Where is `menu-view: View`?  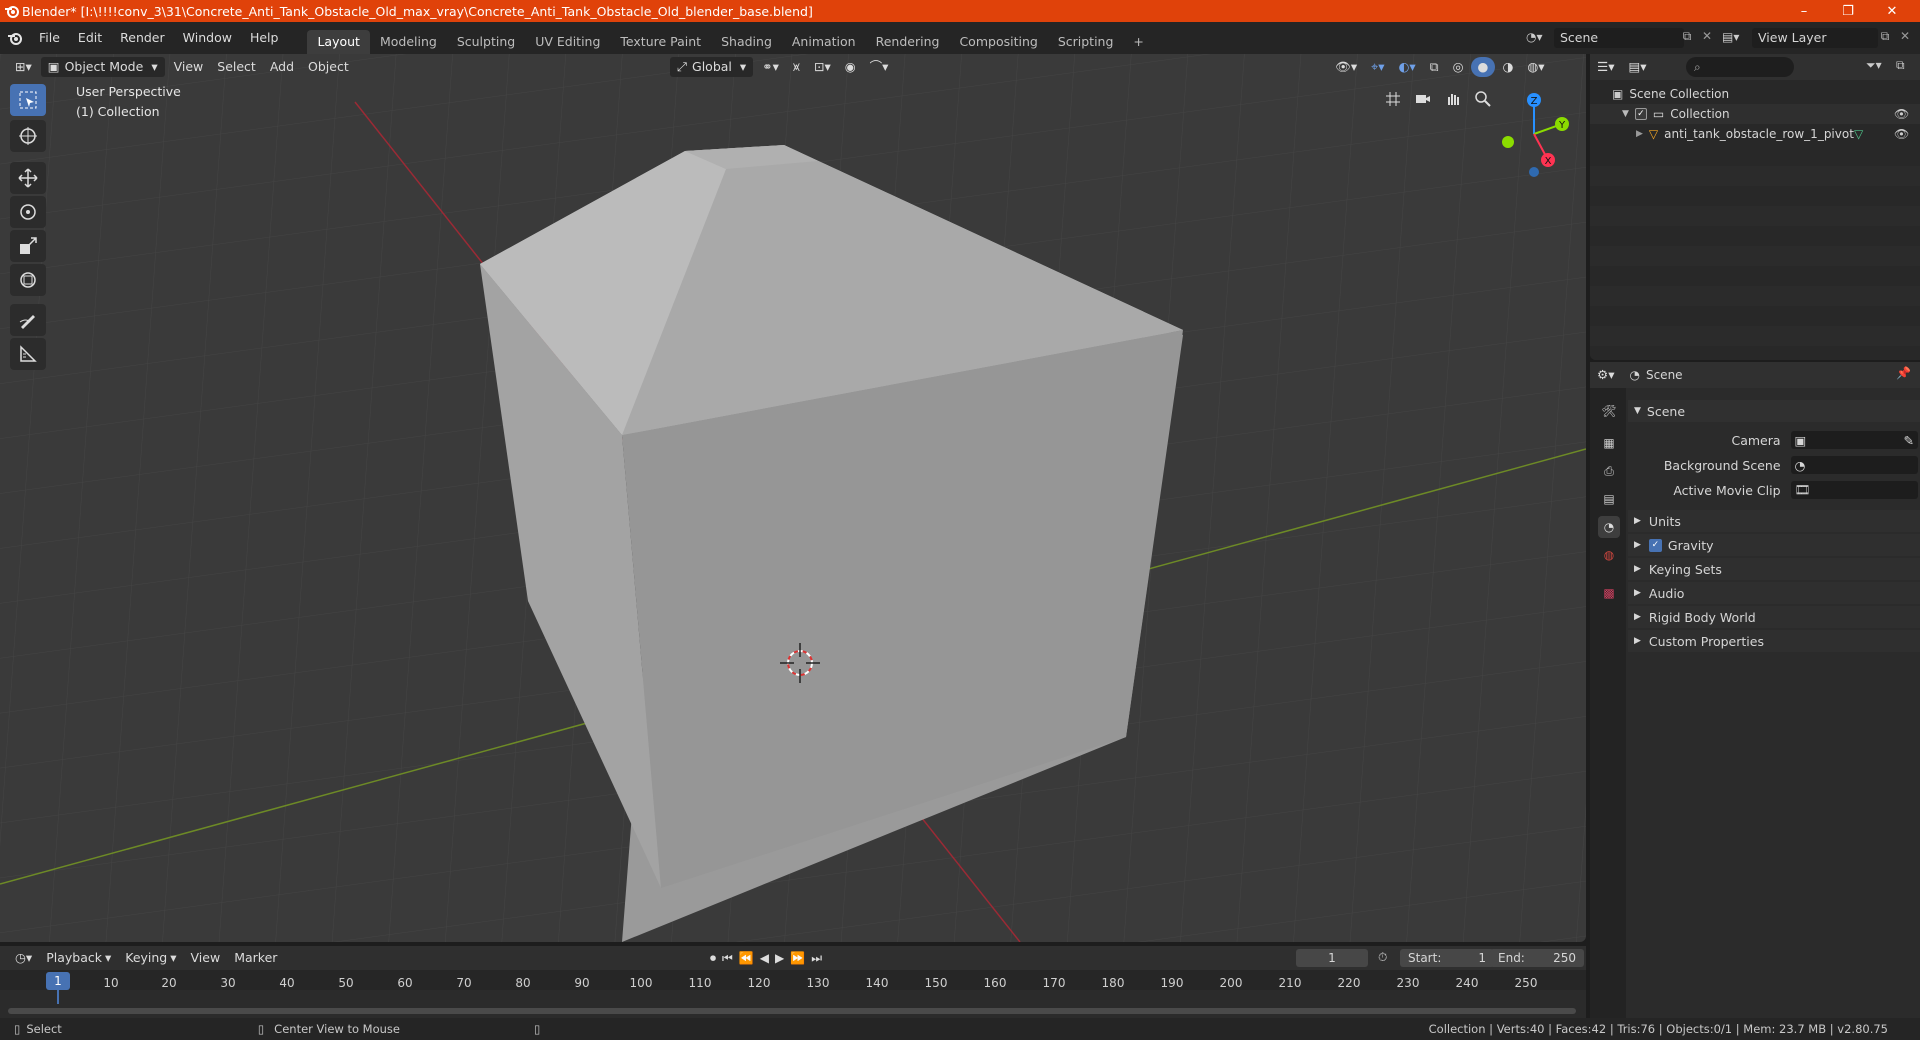 menu-view: View is located at coordinates (189, 67).